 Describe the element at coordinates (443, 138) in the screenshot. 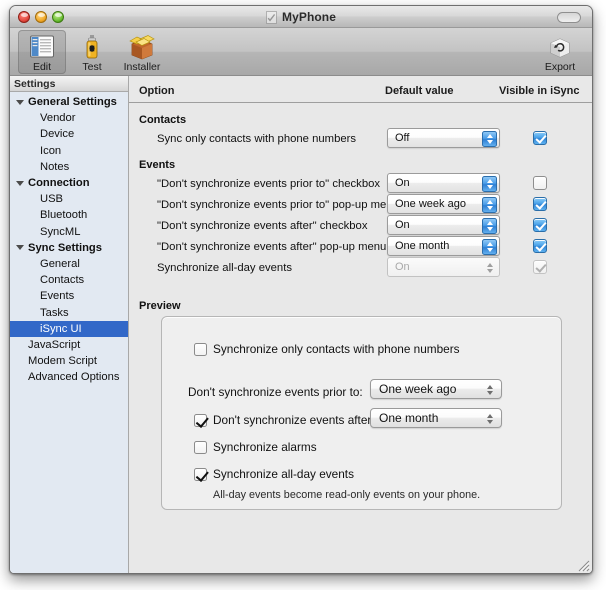

I see `popup-sync-only-contacts: Off` at that location.